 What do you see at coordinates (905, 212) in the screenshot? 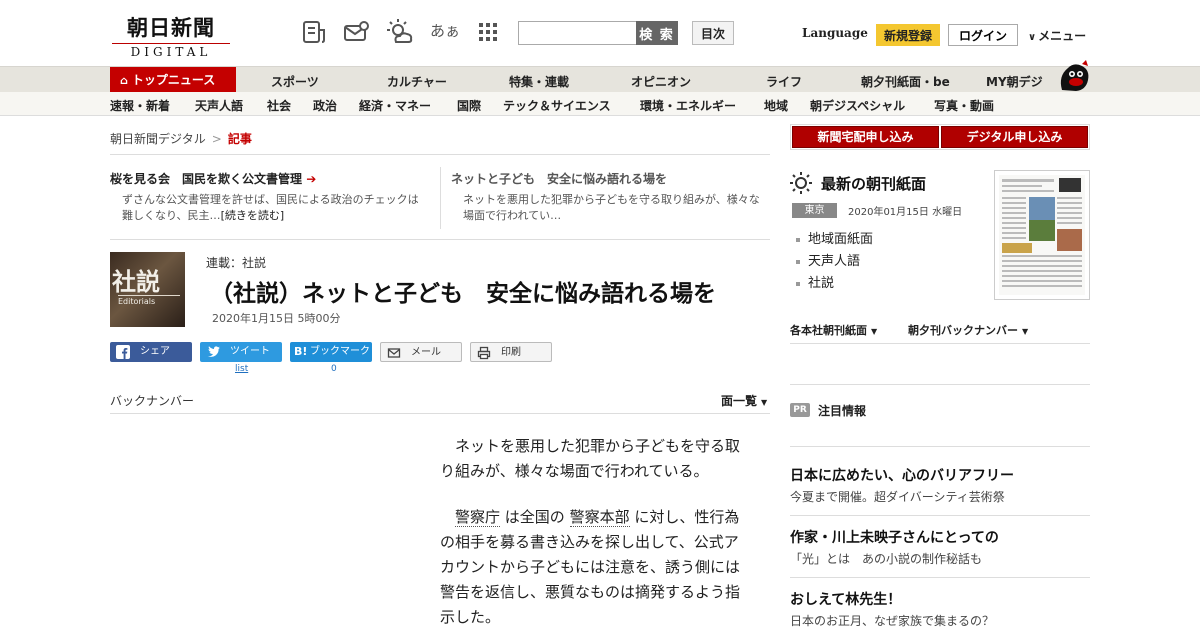
I see `paper-date: 2020年01月15日 水曜日` at bounding box center [905, 212].